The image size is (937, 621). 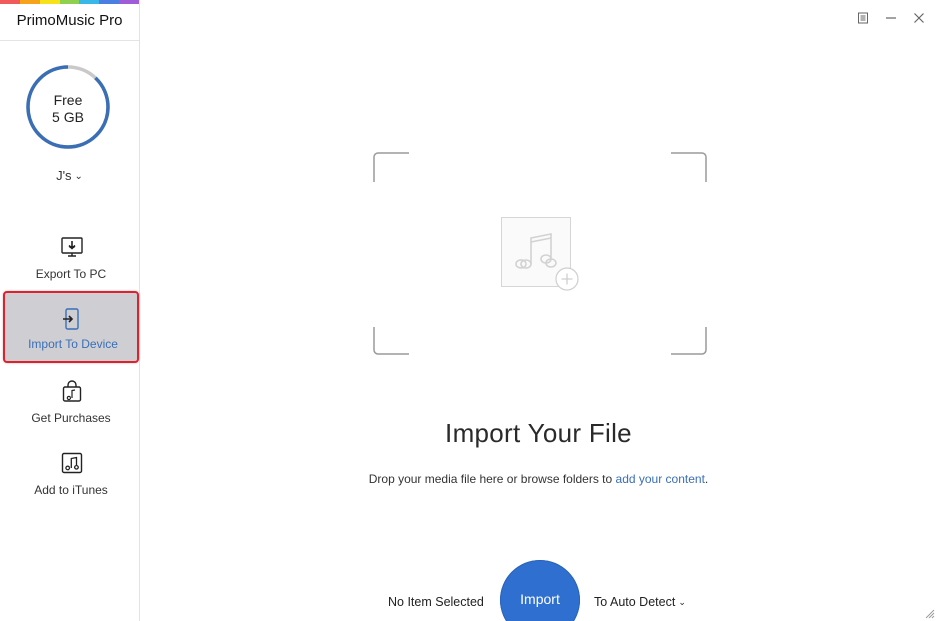 I want to click on nav-export-to-pc: Export To PC, so click(x=71, y=263).